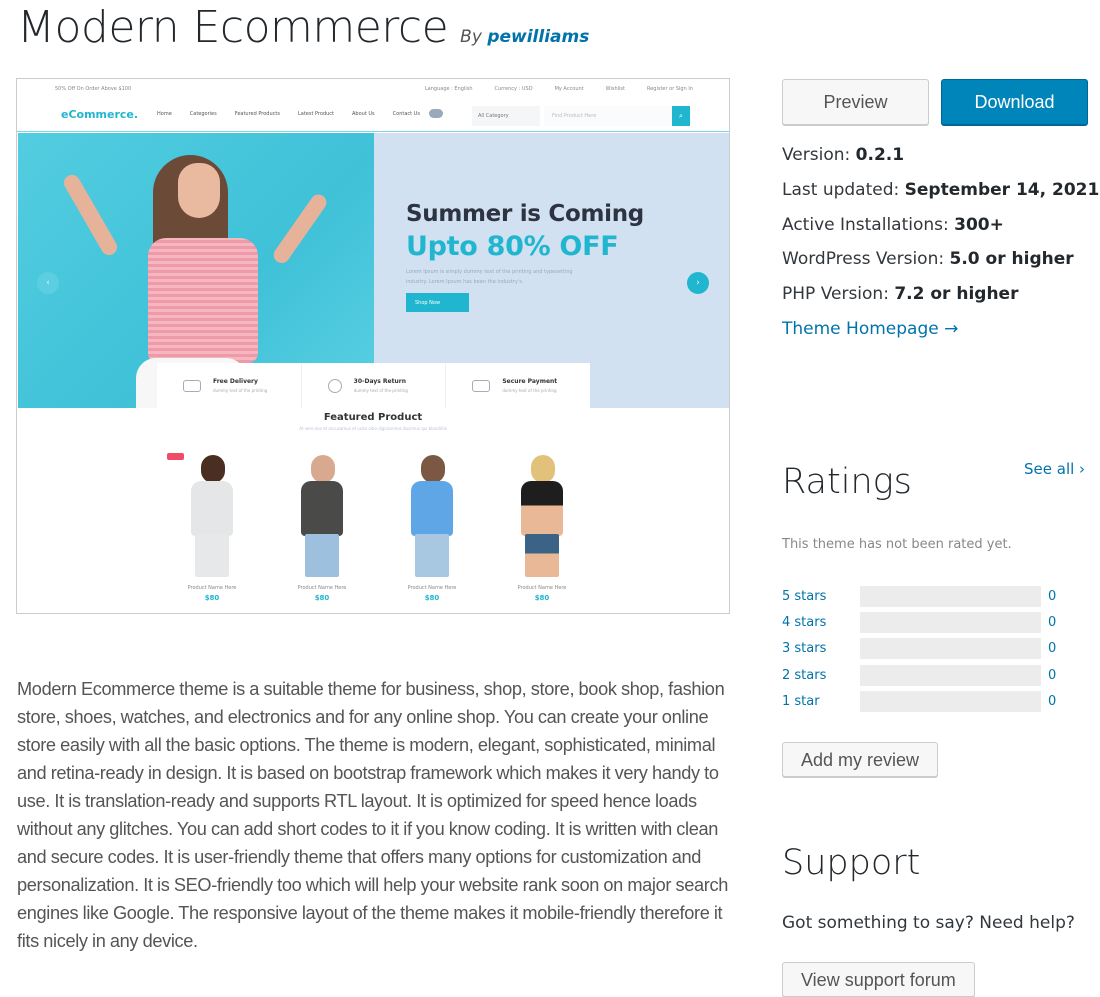 This screenshot has height=997, width=1100. What do you see at coordinates (893, 224) in the screenshot?
I see `meta-active-installs: Active Installations: 300+` at bounding box center [893, 224].